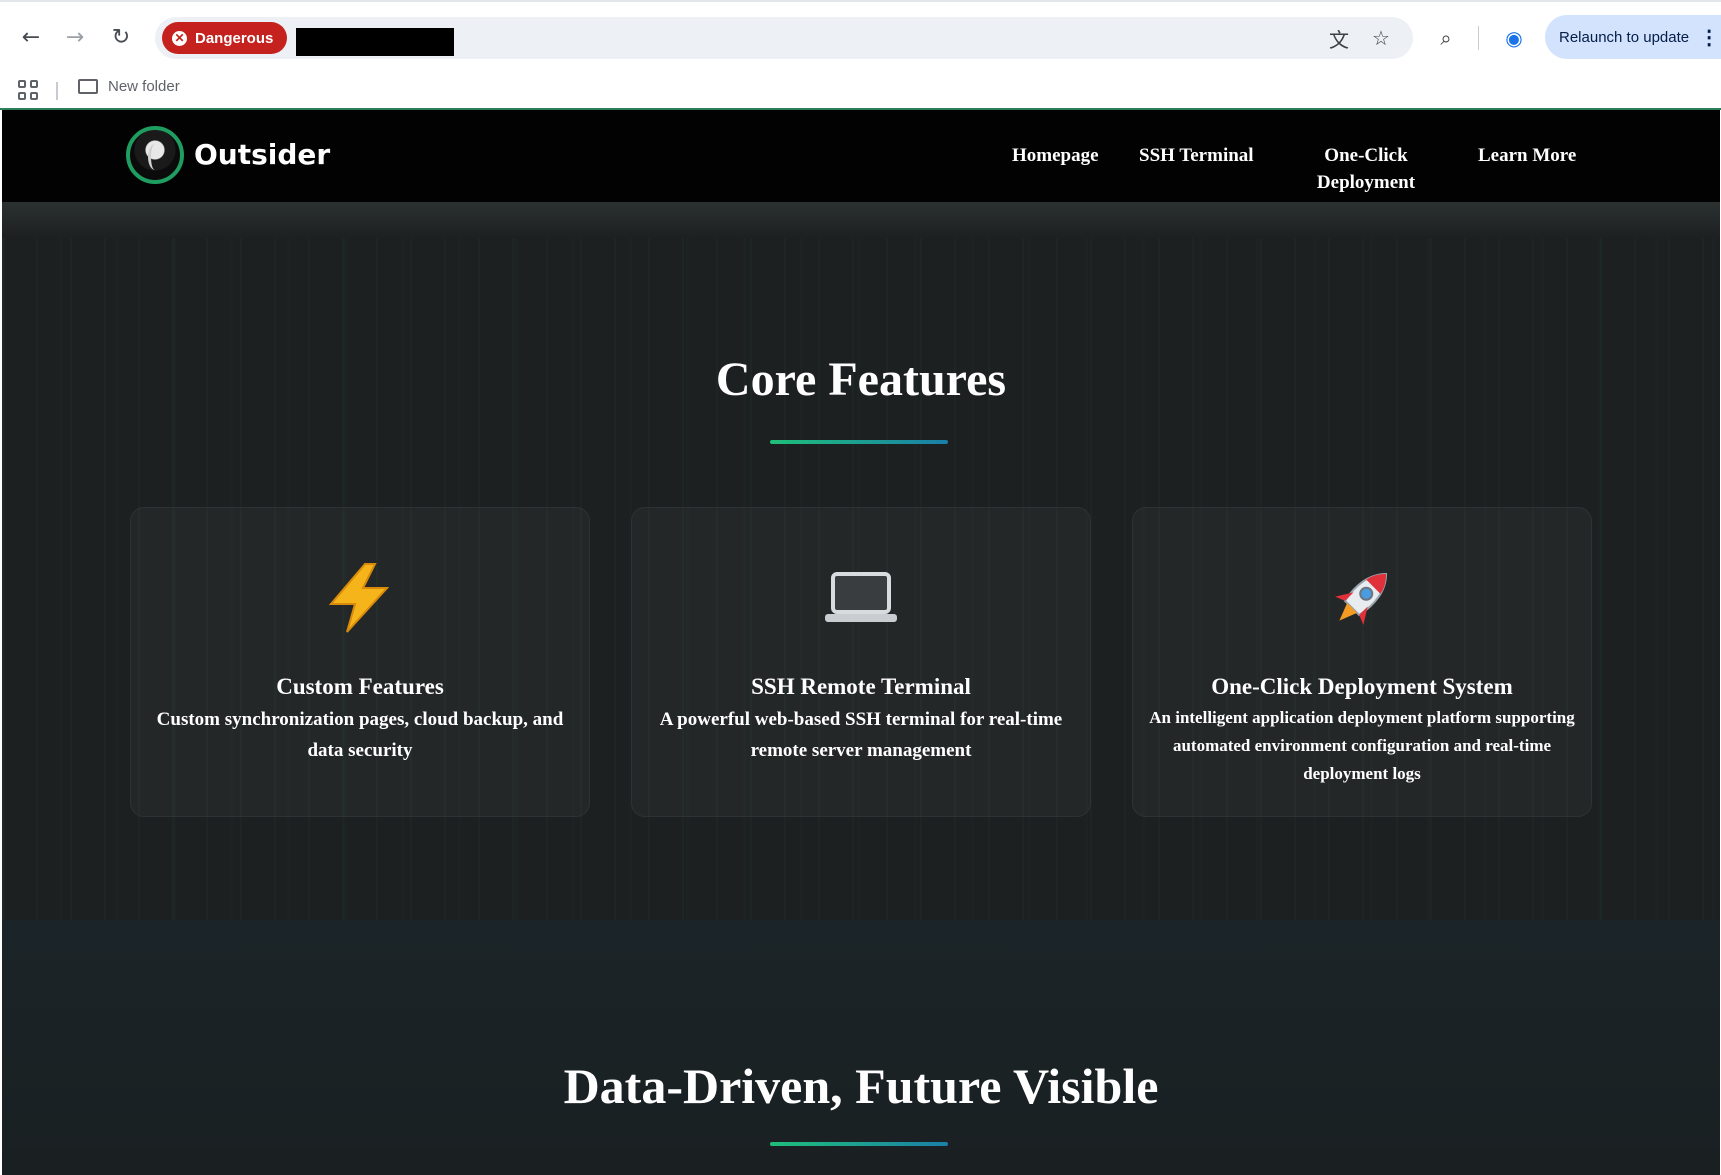 The height and width of the screenshot is (1175, 1721). What do you see at coordinates (234, 38) in the screenshot?
I see `security-chip-label: Dangerous` at bounding box center [234, 38].